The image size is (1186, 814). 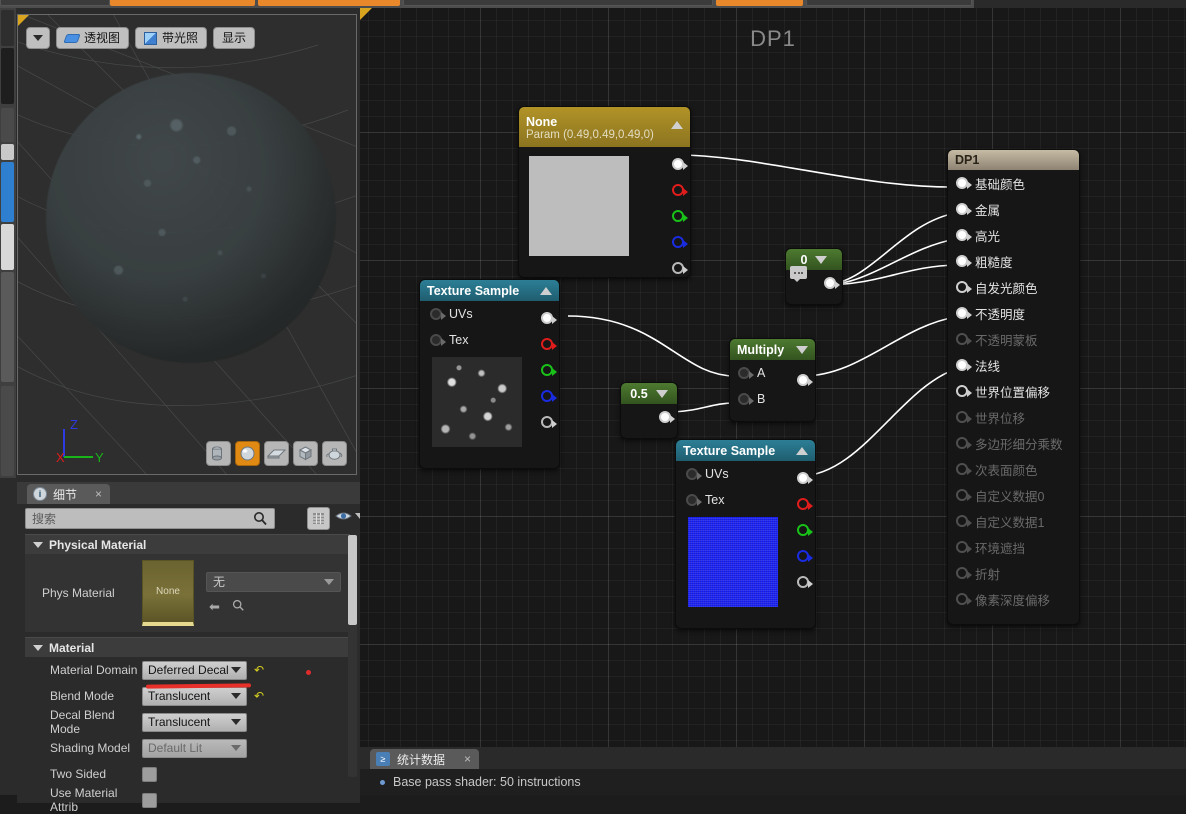 I want to click on viewport-lighting-button: 带光照, so click(x=171, y=38).